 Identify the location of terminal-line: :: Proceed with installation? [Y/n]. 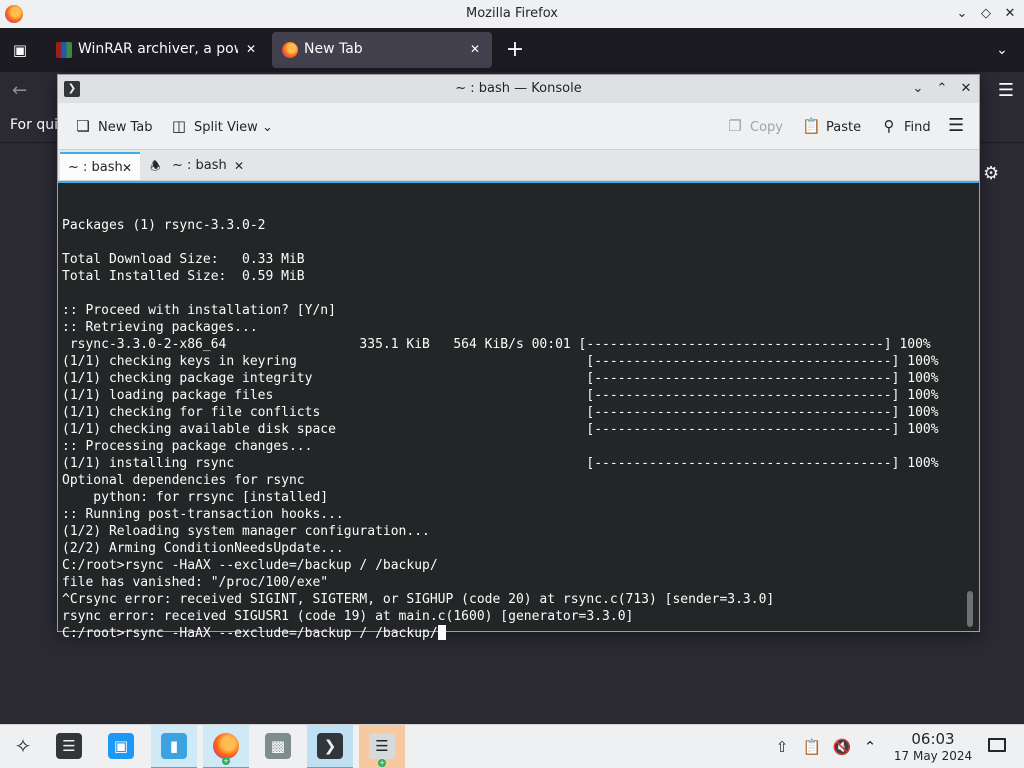
(199, 310).